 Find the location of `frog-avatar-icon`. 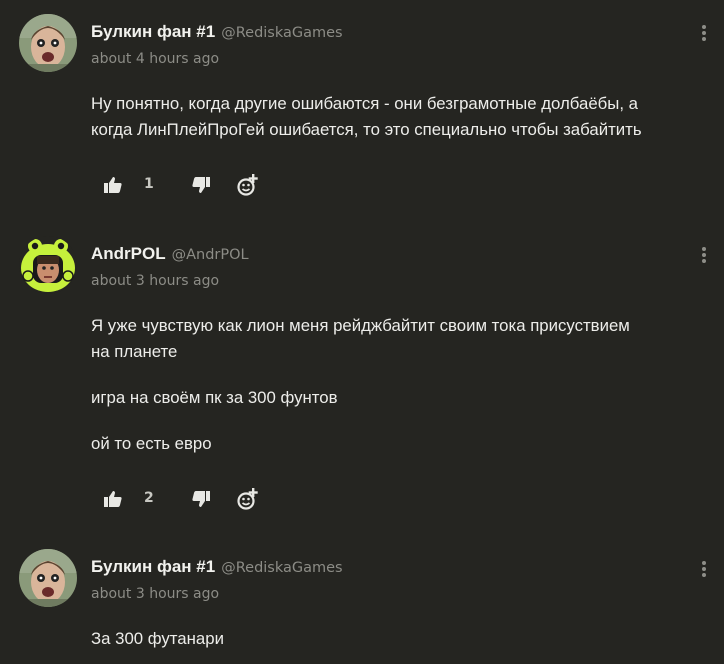

frog-avatar-icon is located at coordinates (48, 265).